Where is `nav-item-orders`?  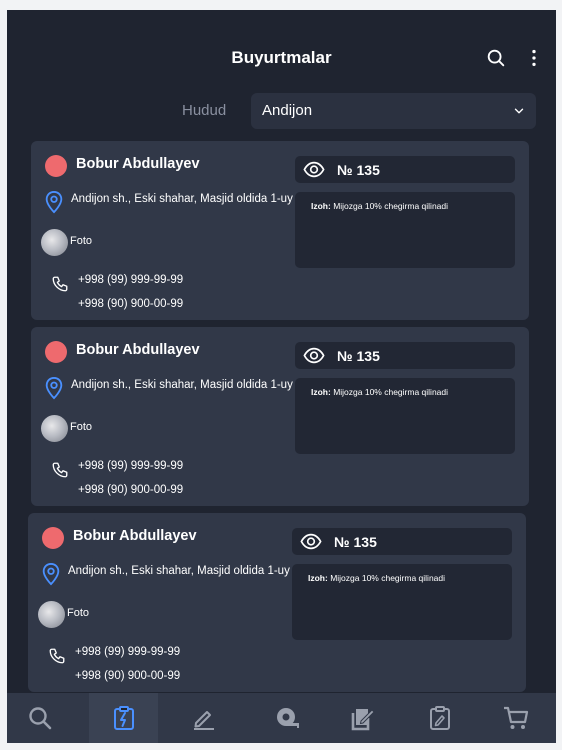 nav-item-orders is located at coordinates (123, 718).